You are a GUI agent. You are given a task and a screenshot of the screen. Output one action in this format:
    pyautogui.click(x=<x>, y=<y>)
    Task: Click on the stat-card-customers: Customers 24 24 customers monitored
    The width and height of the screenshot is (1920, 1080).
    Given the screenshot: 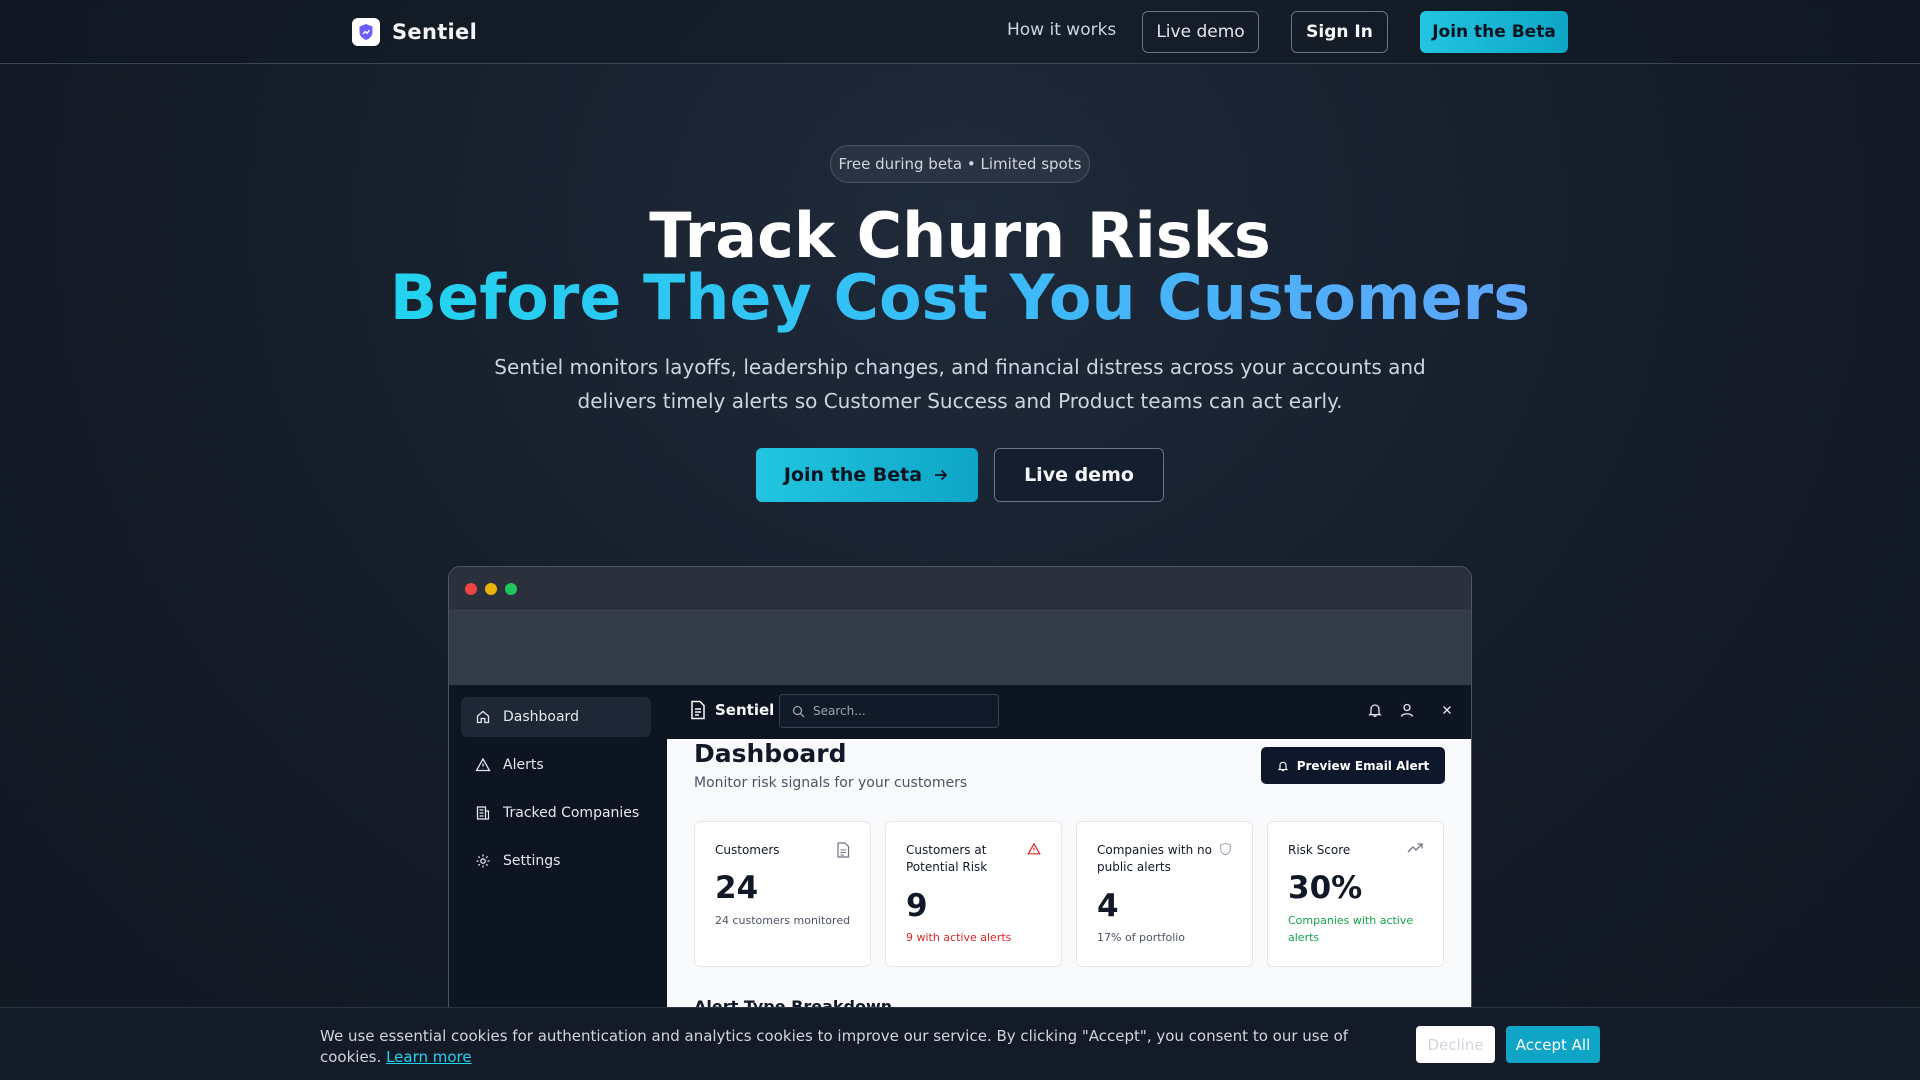 What is the action you would take?
    pyautogui.click(x=782, y=894)
    